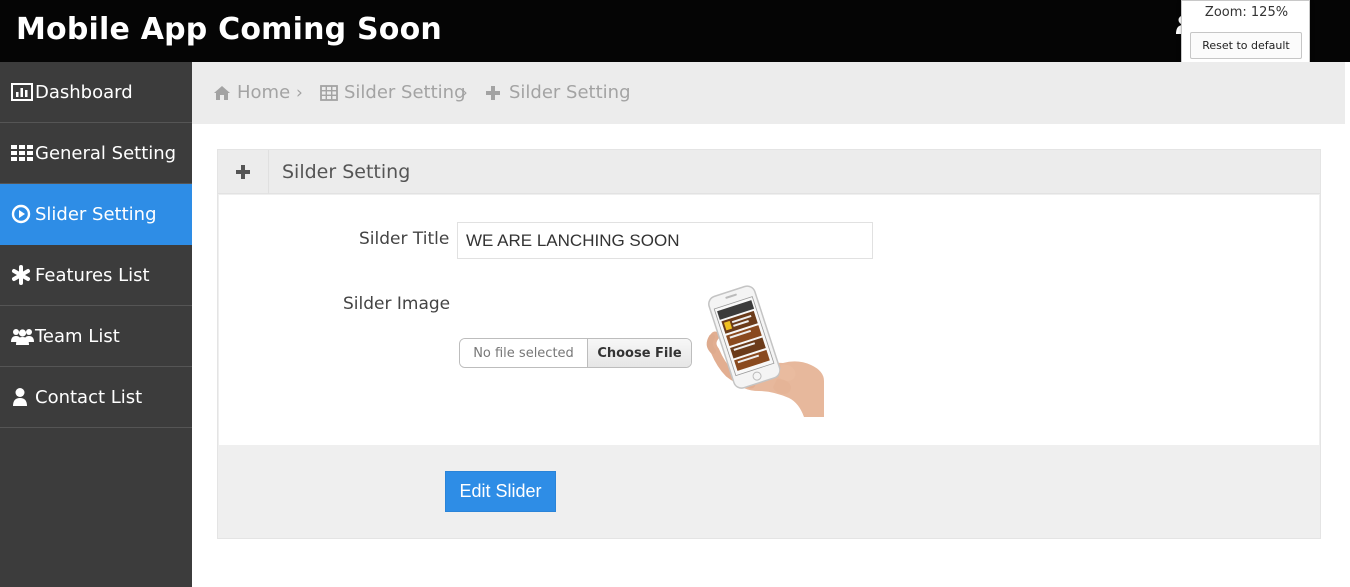 The image size is (1350, 587). I want to click on sidebar-item-team-list: Team List, so click(96, 336).